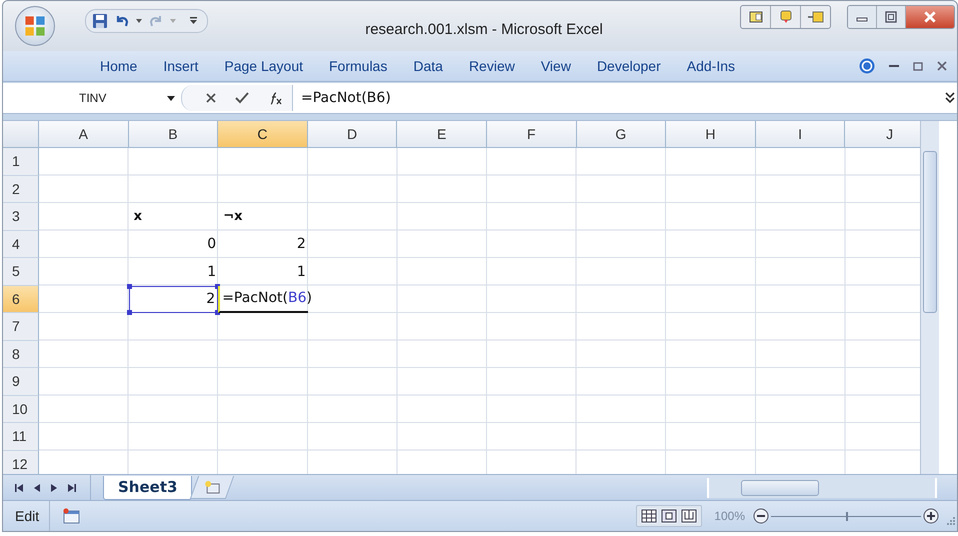 The width and height of the screenshot is (958, 536). Describe the element at coordinates (625, 98) in the screenshot. I see `formula-field: =PacNot(B6)` at that location.